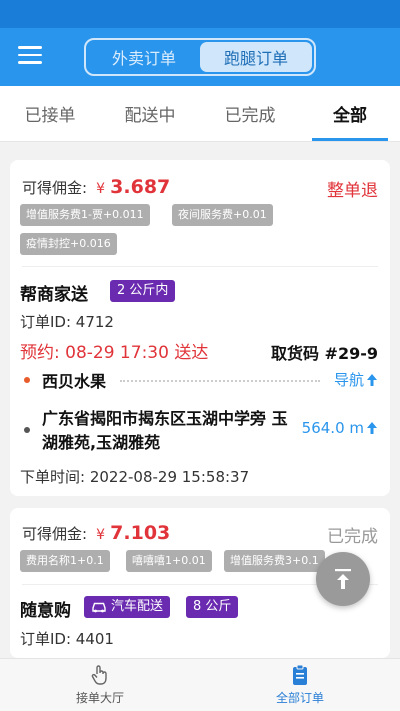 Image resolution: width=400 pixels, height=711 pixels. I want to click on car-icon, so click(99, 607).